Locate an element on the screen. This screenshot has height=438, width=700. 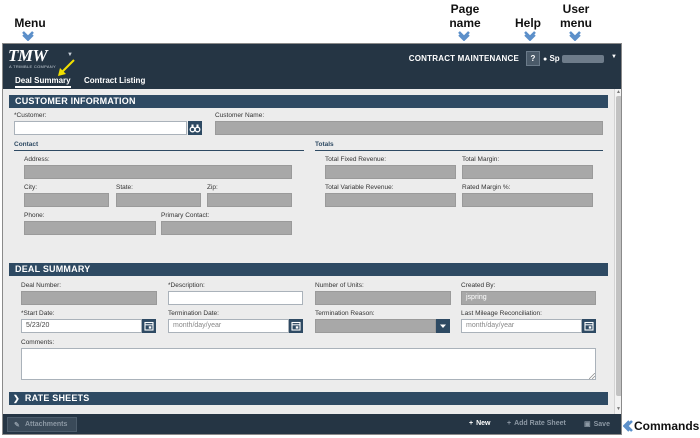
help-button: ? is located at coordinates (533, 58).